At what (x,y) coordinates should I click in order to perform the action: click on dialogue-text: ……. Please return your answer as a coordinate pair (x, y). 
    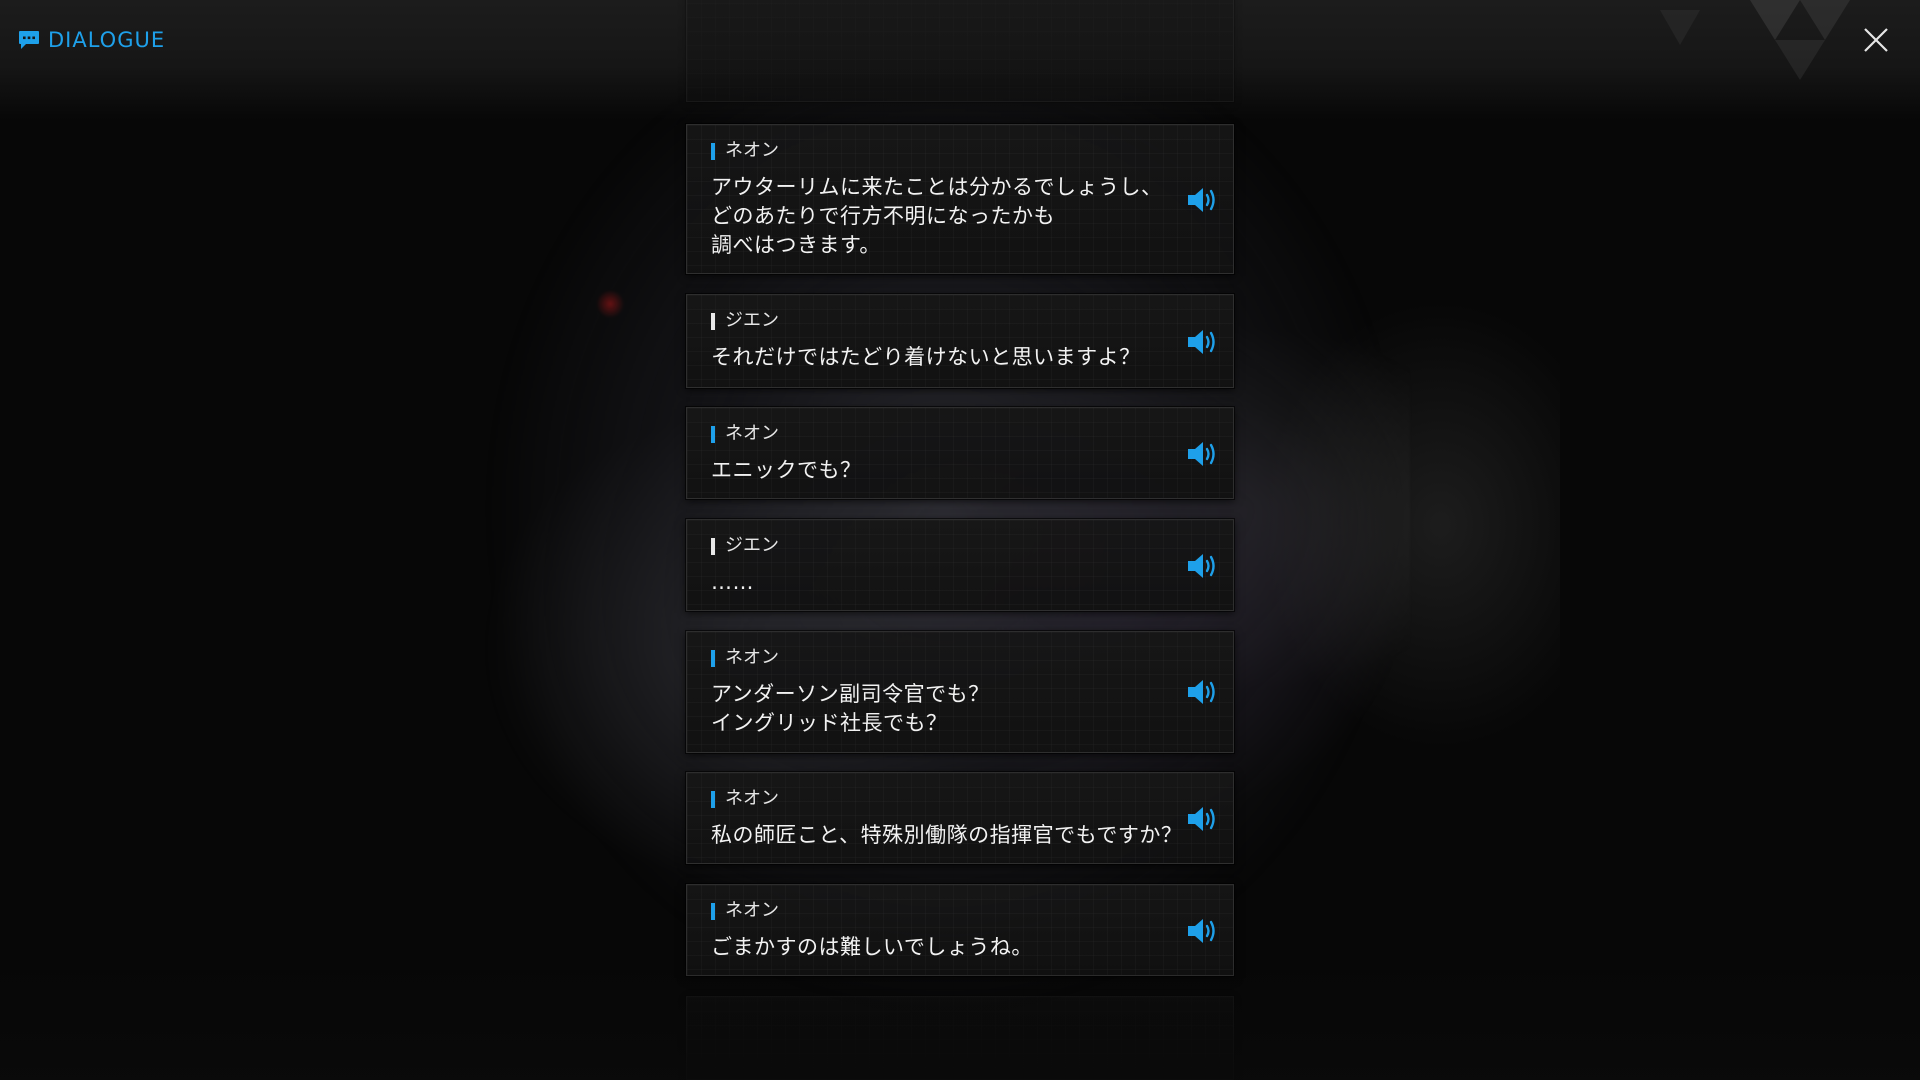
    Looking at the image, I should click on (732, 582).